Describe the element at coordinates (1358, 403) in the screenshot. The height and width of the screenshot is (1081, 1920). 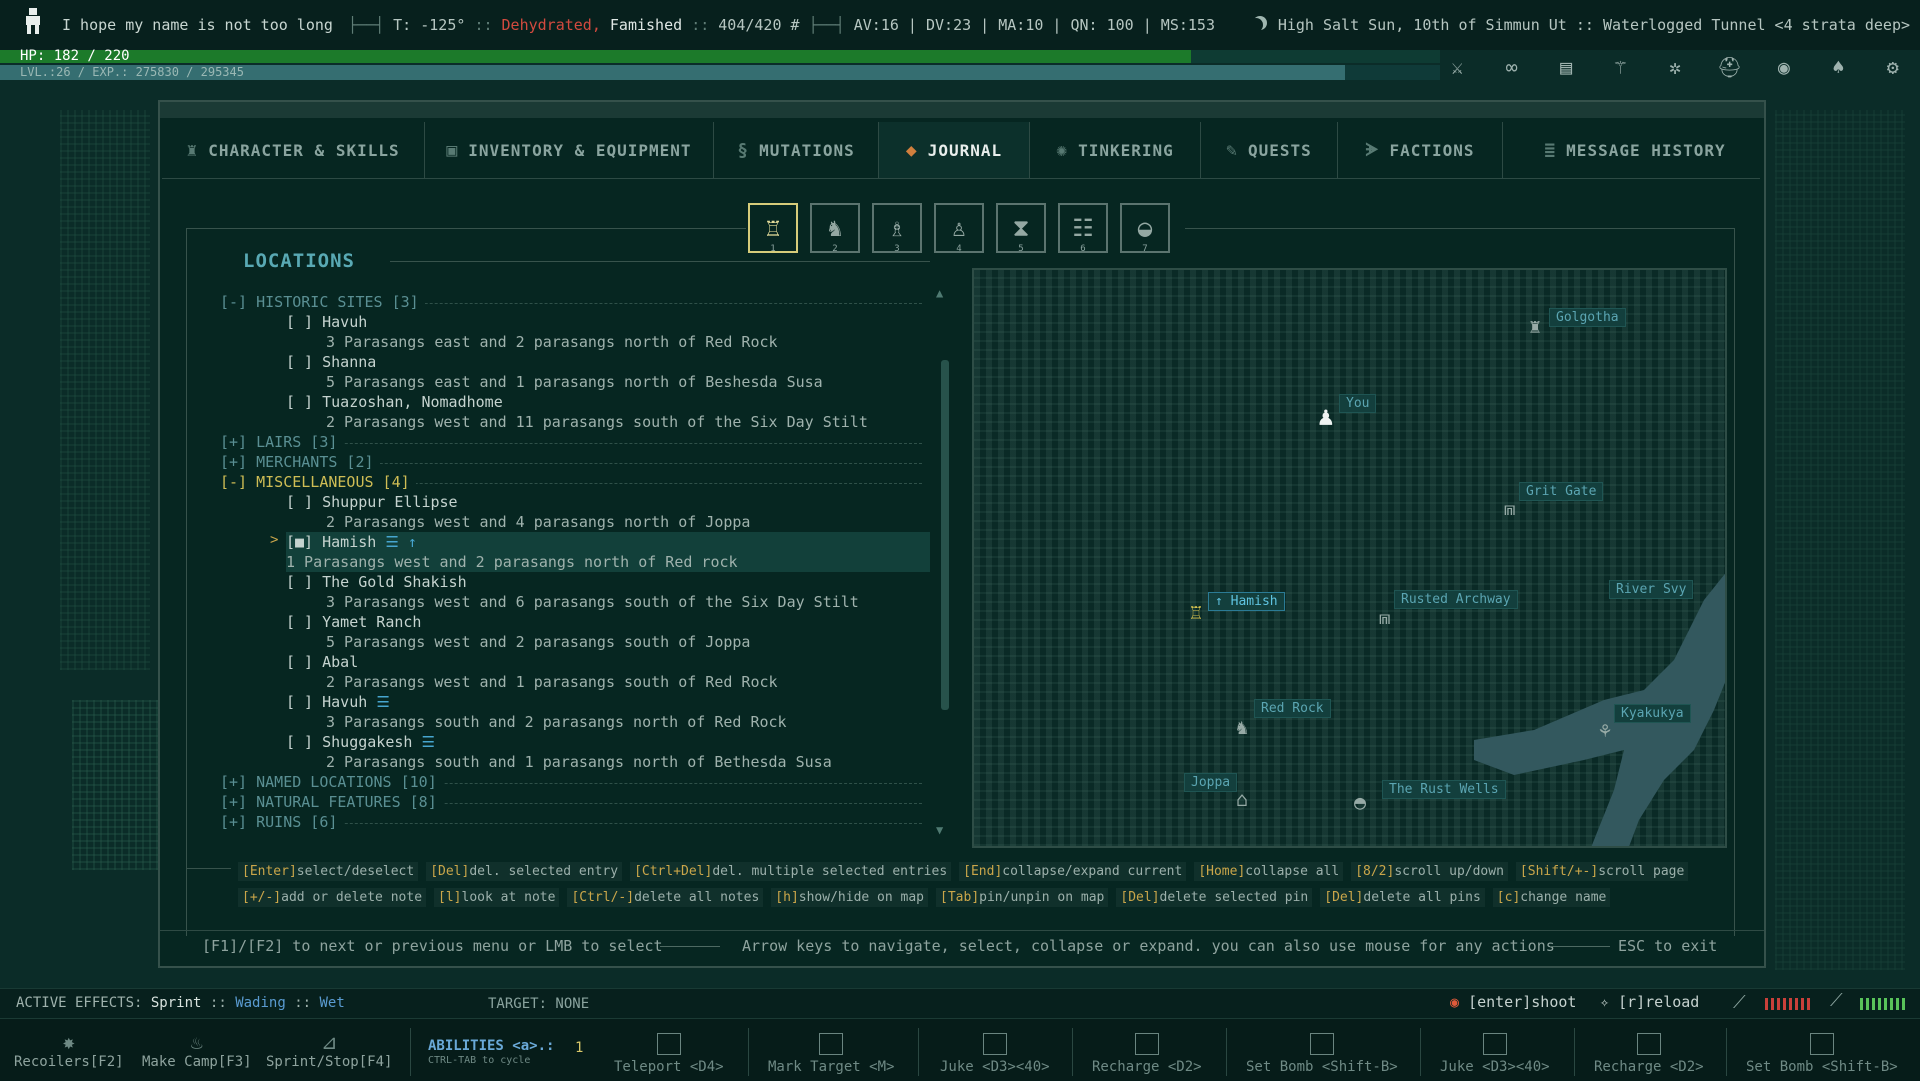
I see `map-label-you: You` at that location.